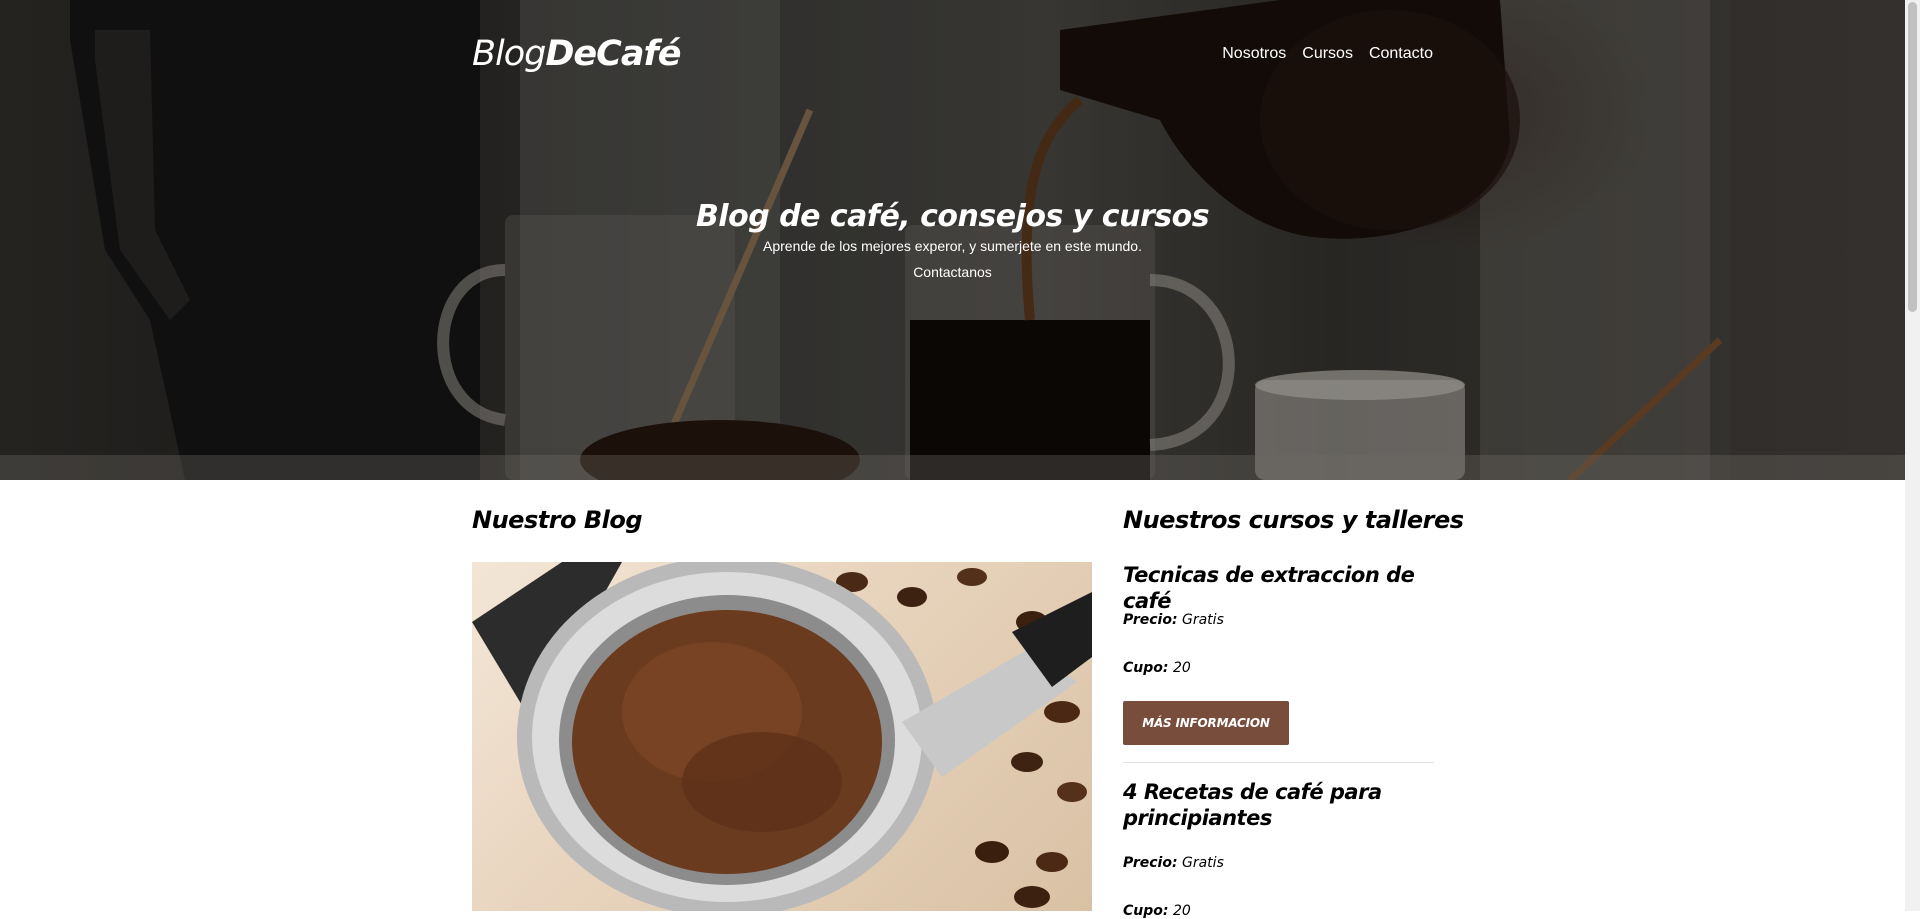 This screenshot has height=919, width=1920. I want to click on courses-section-heading: Nuestros cursos y talleres, so click(1293, 520).